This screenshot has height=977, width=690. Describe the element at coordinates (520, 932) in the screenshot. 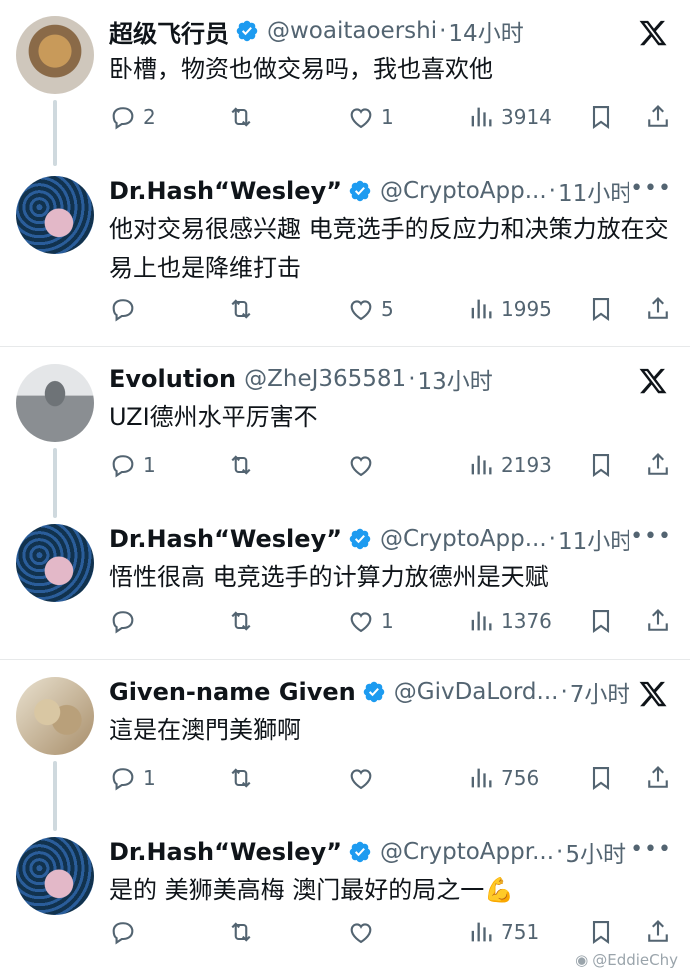

I see `views-count: 751` at that location.